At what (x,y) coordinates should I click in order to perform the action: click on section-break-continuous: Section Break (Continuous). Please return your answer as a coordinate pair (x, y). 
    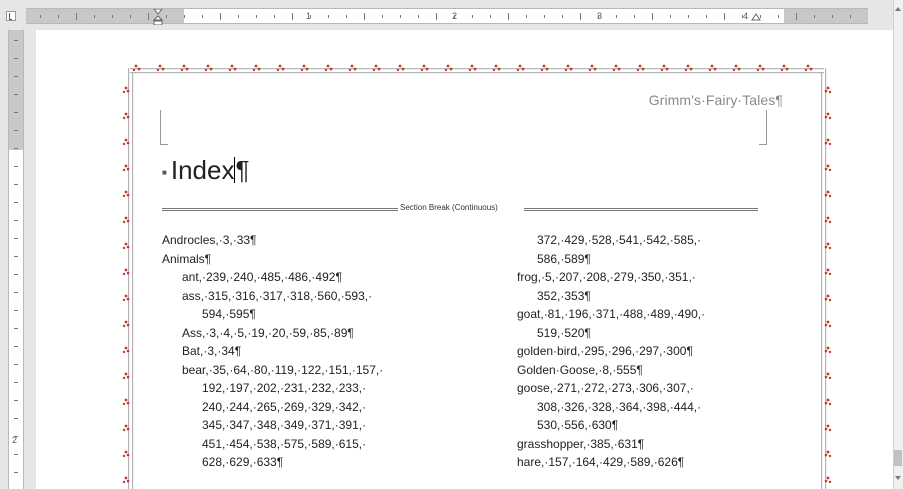
    Looking at the image, I should click on (460, 209).